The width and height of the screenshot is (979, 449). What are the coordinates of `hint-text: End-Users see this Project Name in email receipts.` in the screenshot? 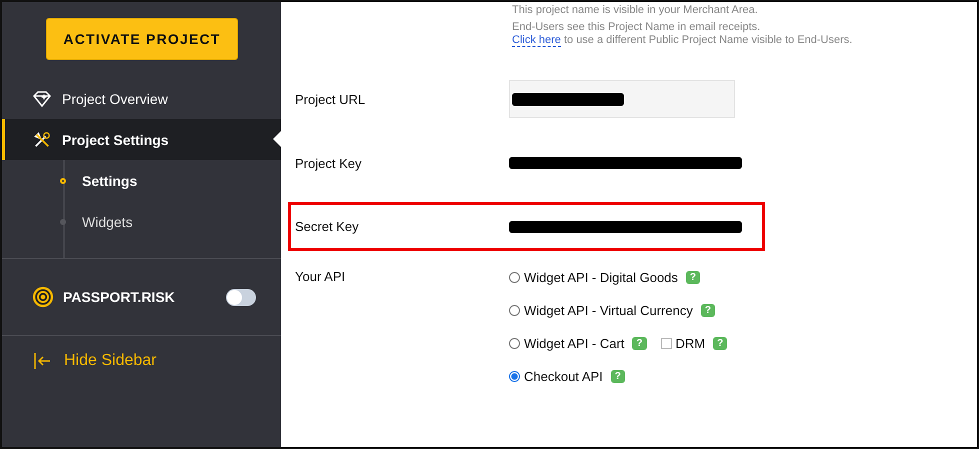 It's located at (637, 27).